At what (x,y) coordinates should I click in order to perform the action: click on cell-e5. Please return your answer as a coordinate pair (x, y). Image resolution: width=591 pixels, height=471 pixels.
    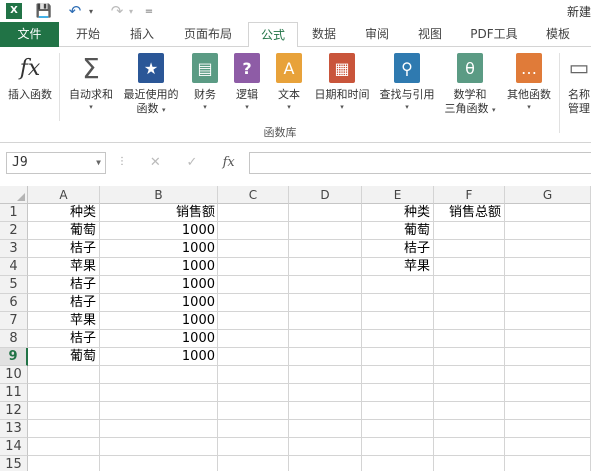
    Looking at the image, I should click on (398, 285).